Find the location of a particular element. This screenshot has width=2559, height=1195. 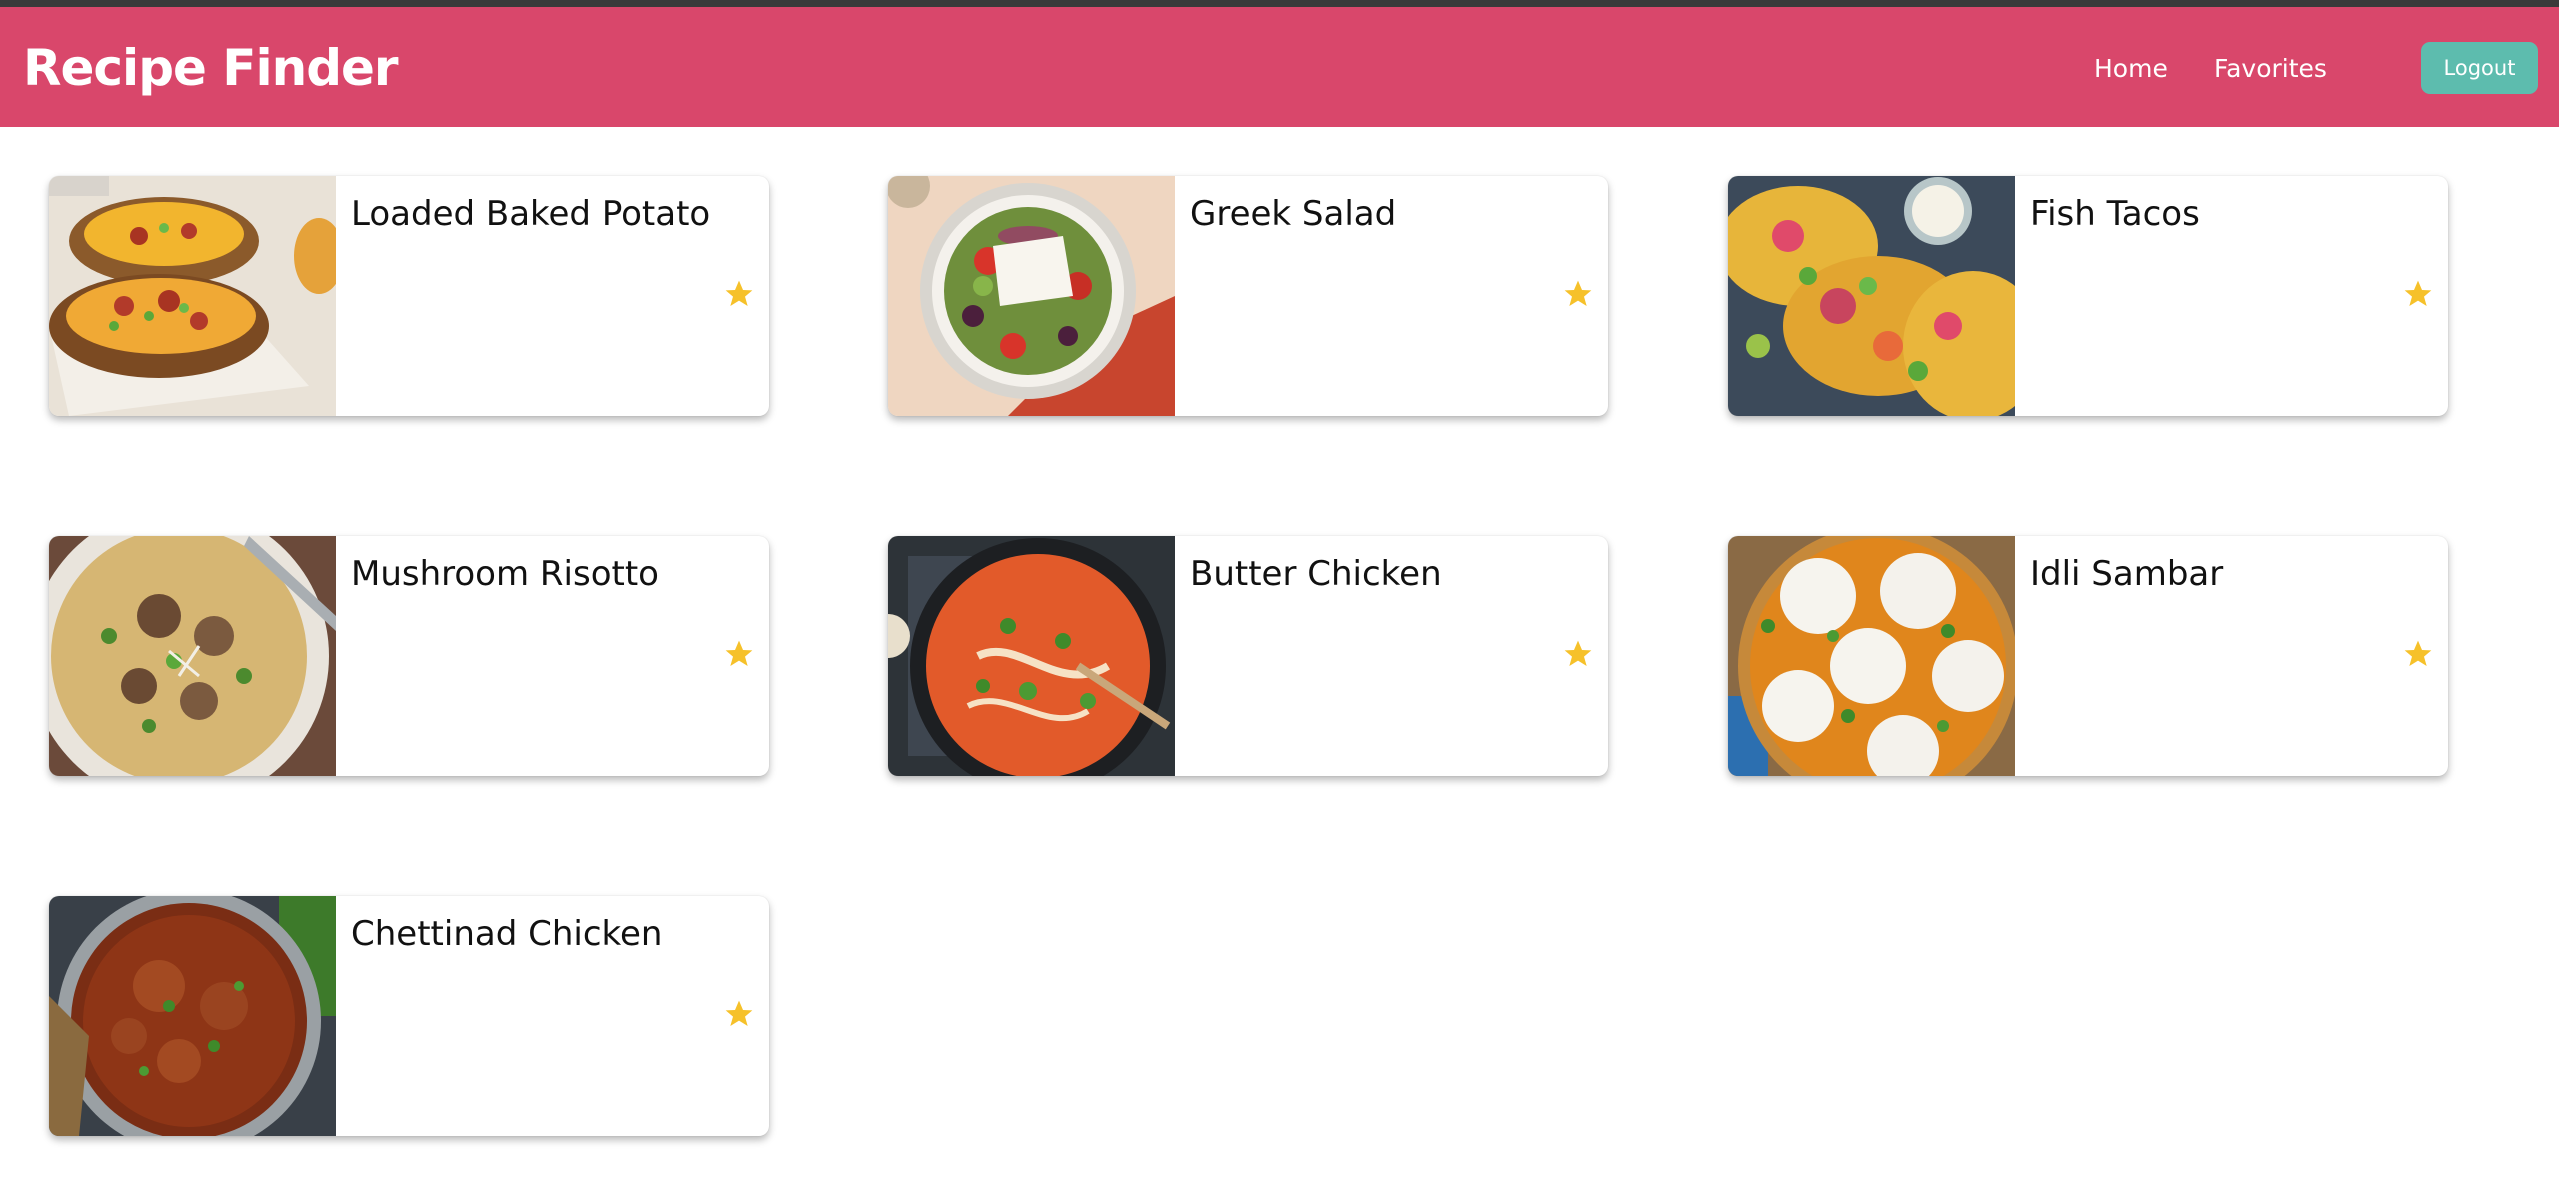

recipe-title: Greek Salad is located at coordinates (1293, 214).